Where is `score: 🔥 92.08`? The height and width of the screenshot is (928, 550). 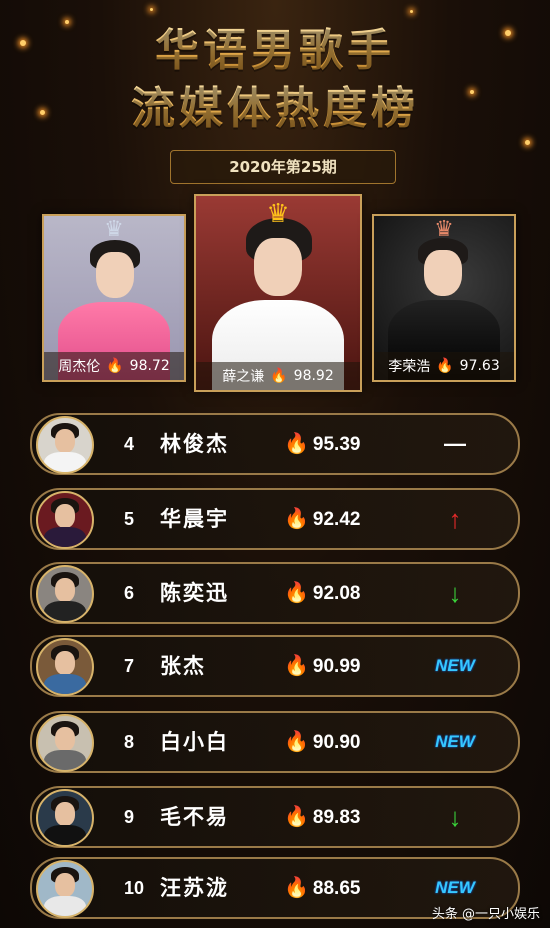 score: 🔥 92.08 is located at coordinates (322, 593).